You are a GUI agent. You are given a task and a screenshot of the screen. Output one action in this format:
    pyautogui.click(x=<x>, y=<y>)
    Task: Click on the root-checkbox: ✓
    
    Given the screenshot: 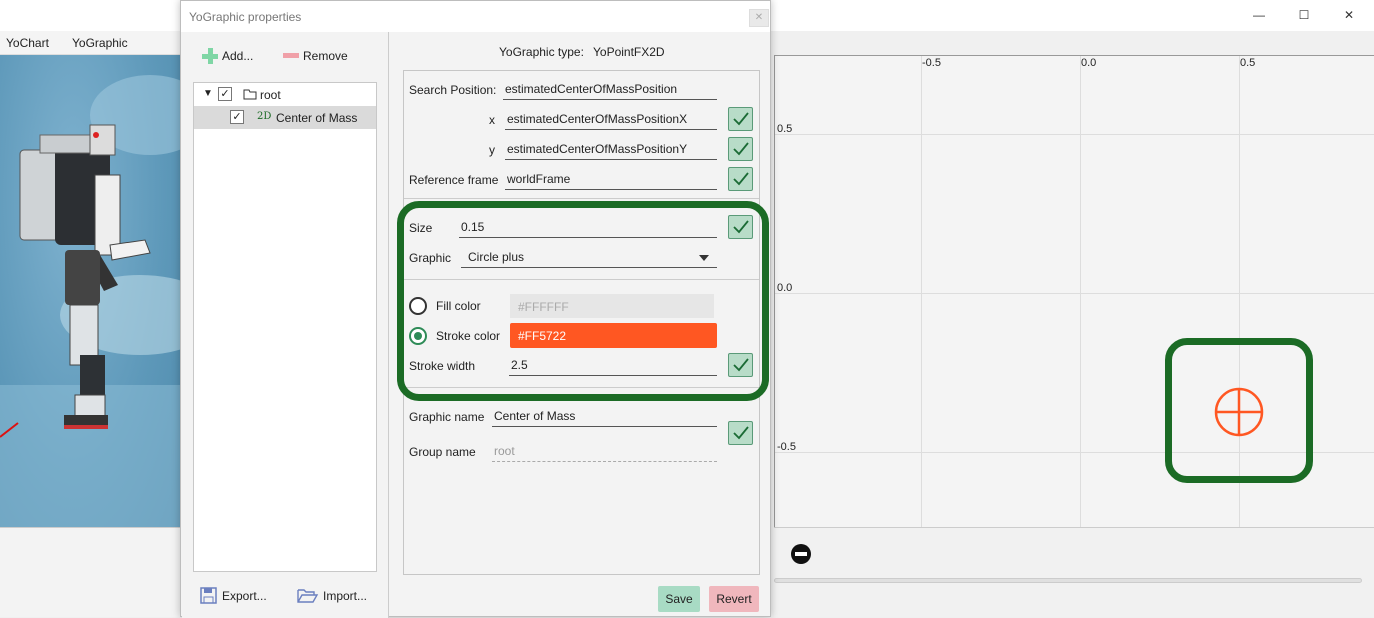 What is the action you would take?
    pyautogui.click(x=225, y=94)
    